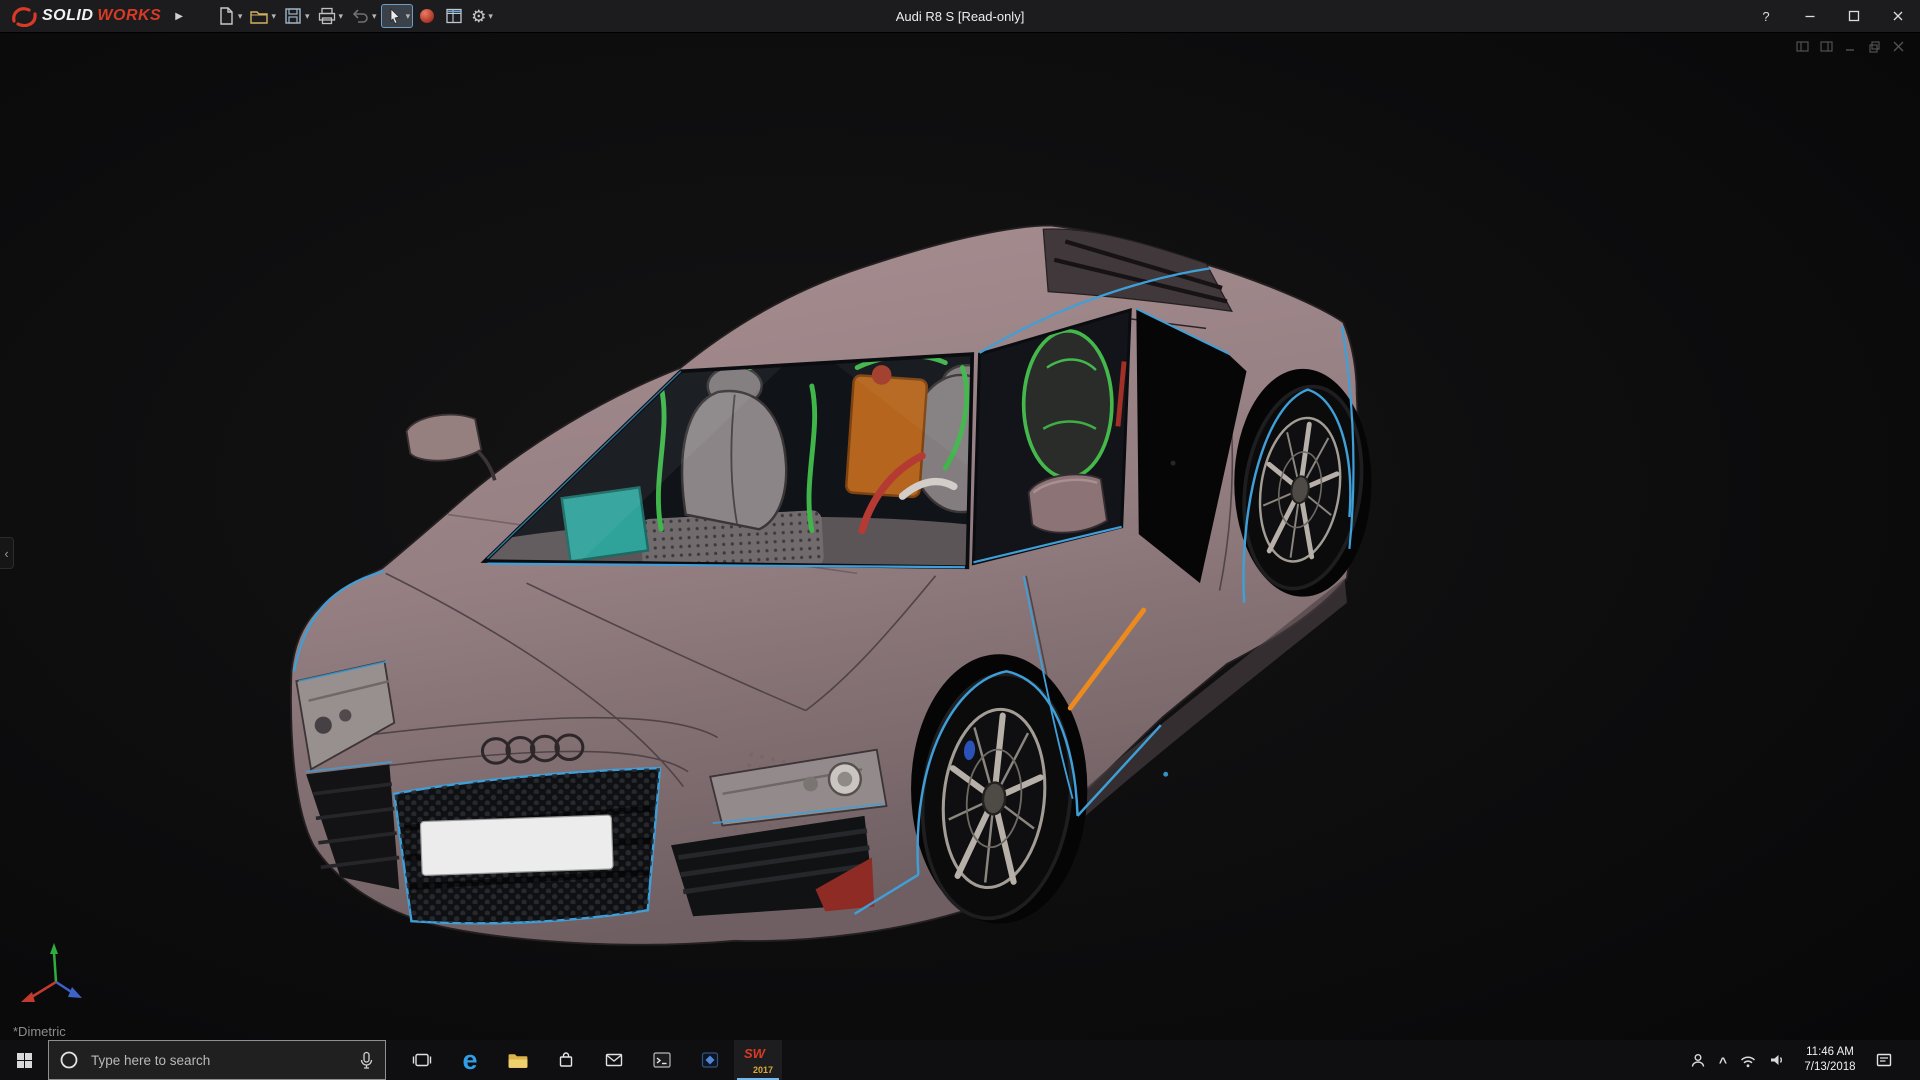 The height and width of the screenshot is (1080, 1920). I want to click on window-controls: ?, so click(1832, 16).